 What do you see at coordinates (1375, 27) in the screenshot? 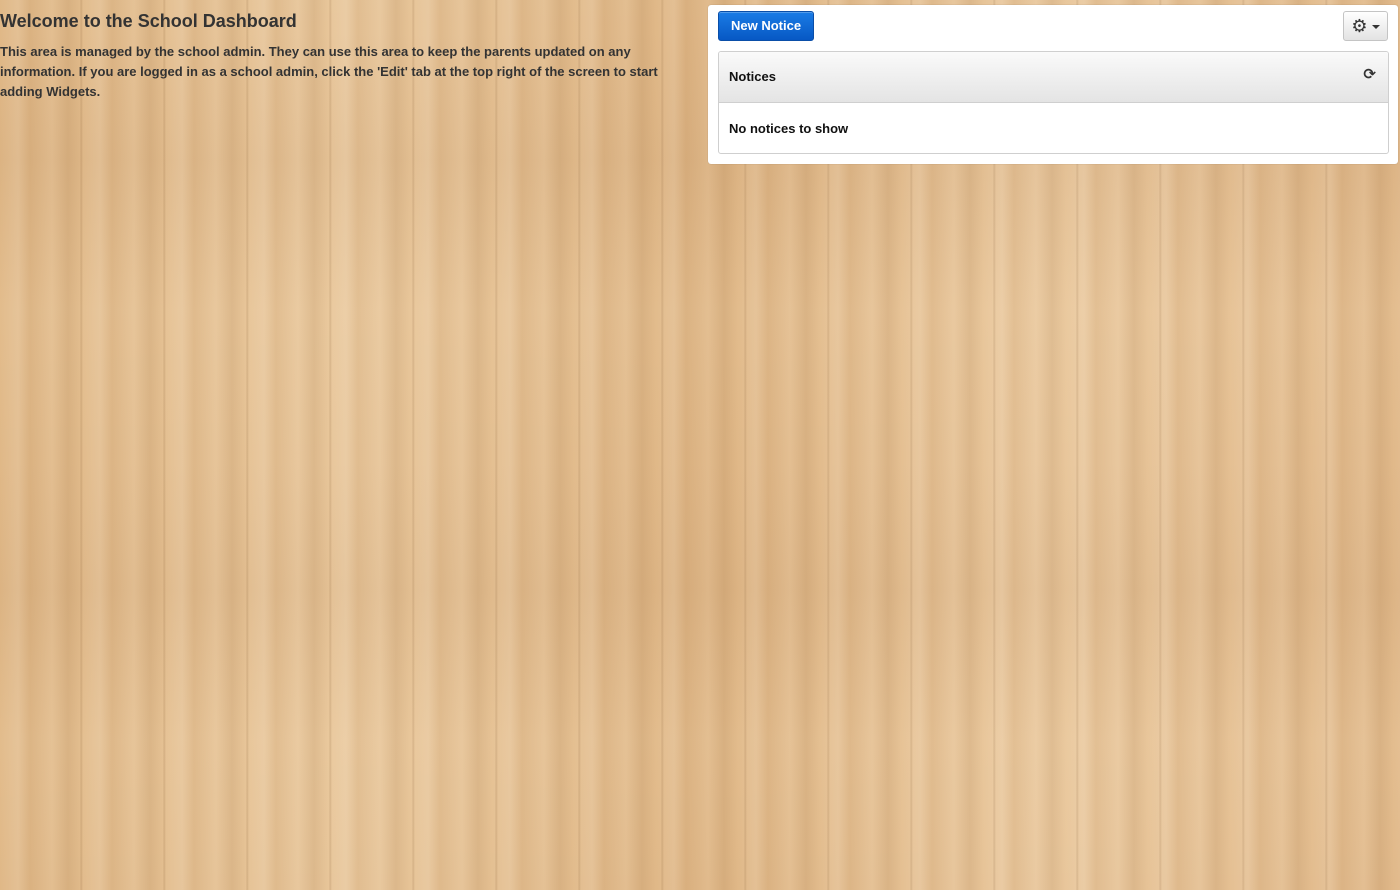
I see `caret-down-icon` at bounding box center [1375, 27].